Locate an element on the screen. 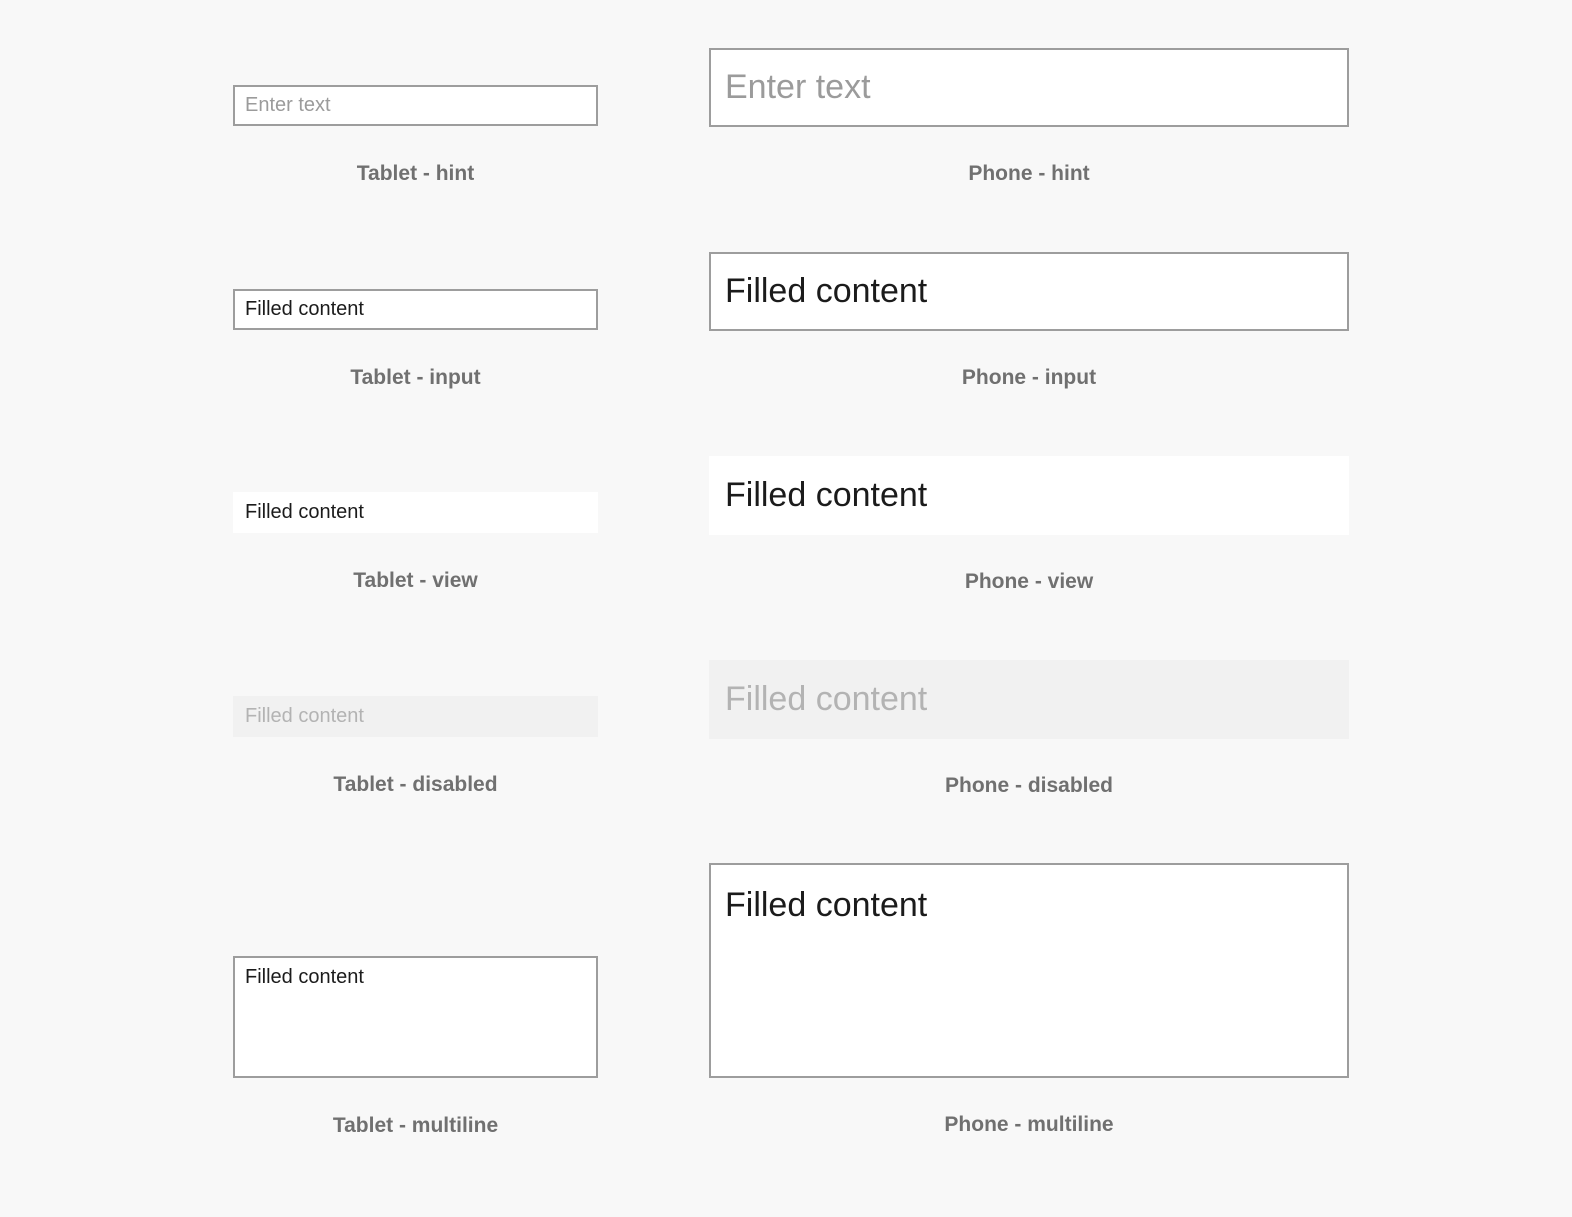 The height and width of the screenshot is (1217, 1572). spec-row-tablet-view: Filled content Tablet - view is located at coordinates (415, 542).